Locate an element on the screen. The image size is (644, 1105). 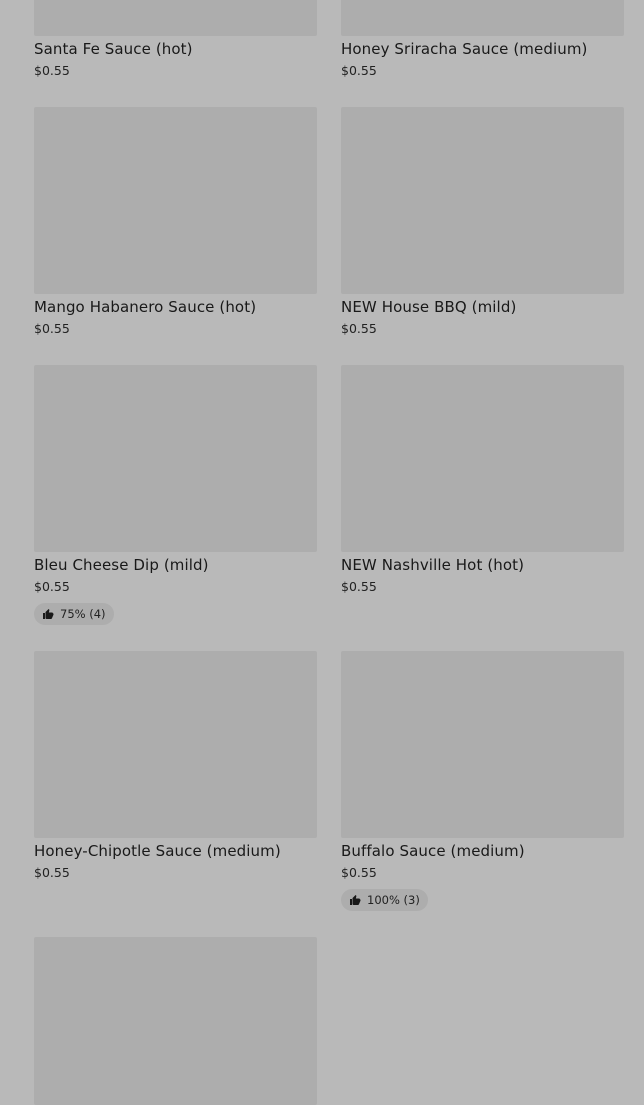
menu-item-card: Santa Fe Sauce (hot) $0.55 is located at coordinates (175, 39).